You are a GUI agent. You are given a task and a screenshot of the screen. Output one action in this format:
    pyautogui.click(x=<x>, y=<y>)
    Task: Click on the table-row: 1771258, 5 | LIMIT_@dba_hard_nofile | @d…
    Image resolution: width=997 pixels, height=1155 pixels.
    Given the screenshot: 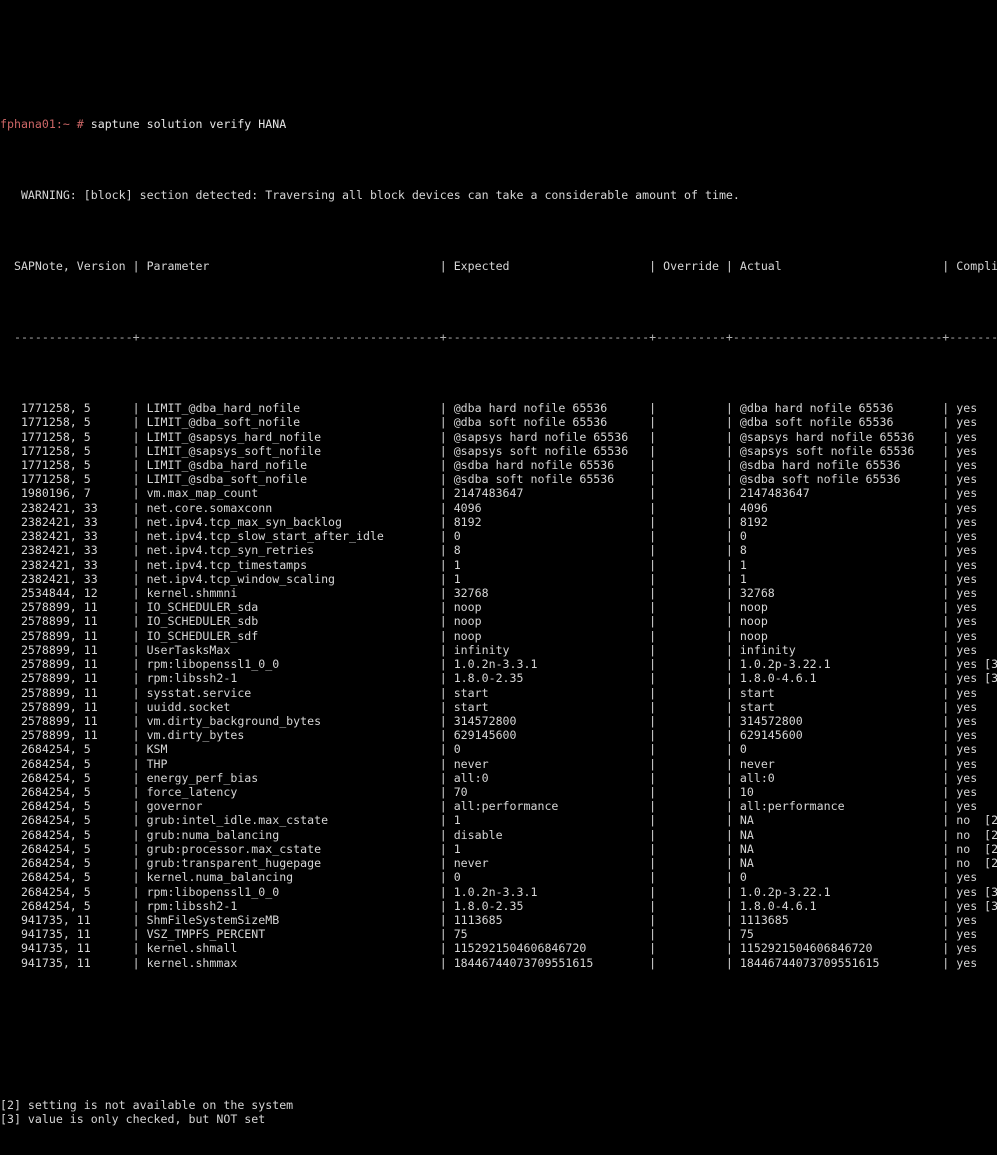 What is the action you would take?
    pyautogui.click(x=489, y=408)
    